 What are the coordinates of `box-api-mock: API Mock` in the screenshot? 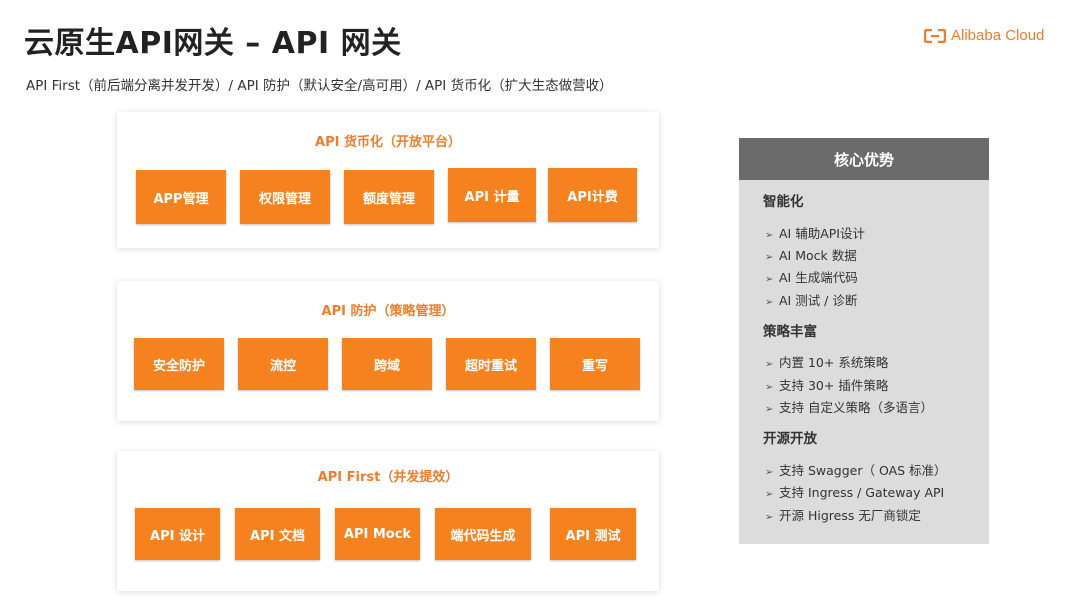 It's located at (377, 534).